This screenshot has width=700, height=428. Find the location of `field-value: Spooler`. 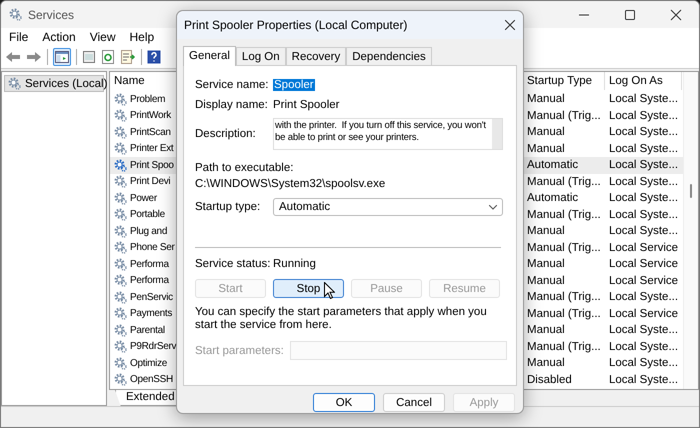

field-value: Spooler is located at coordinates (294, 85).